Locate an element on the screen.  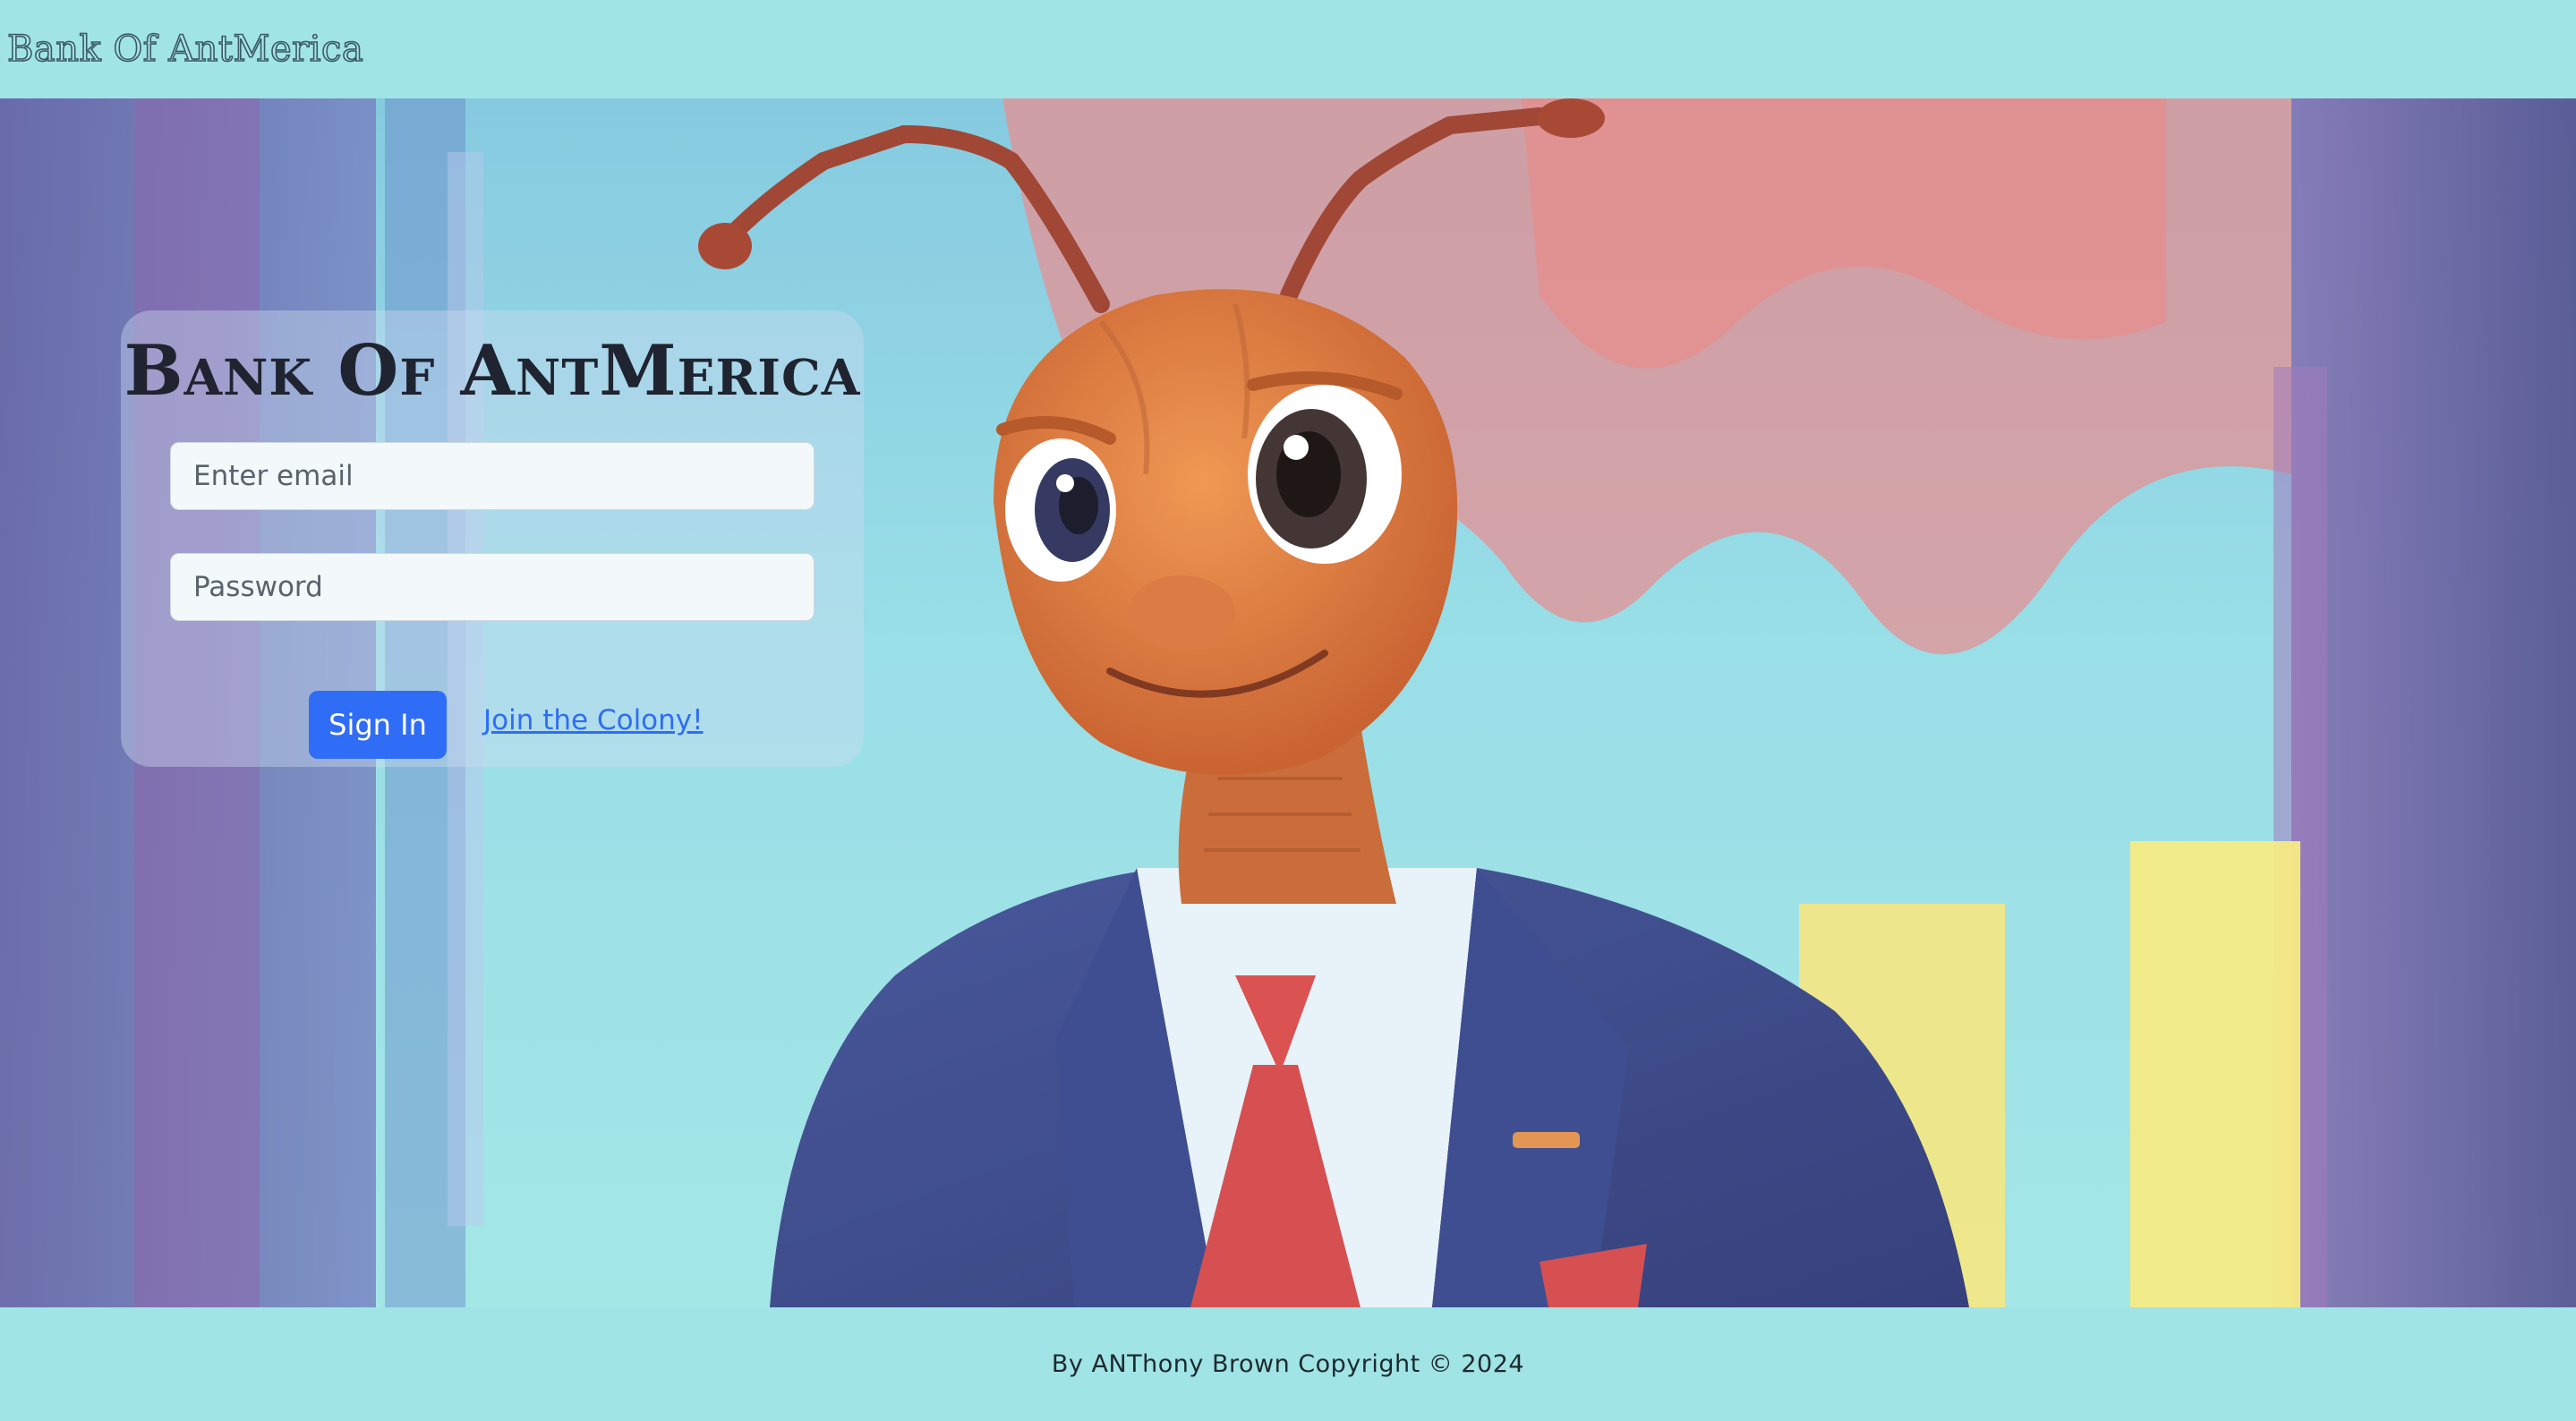
email-field is located at coordinates (492, 476).